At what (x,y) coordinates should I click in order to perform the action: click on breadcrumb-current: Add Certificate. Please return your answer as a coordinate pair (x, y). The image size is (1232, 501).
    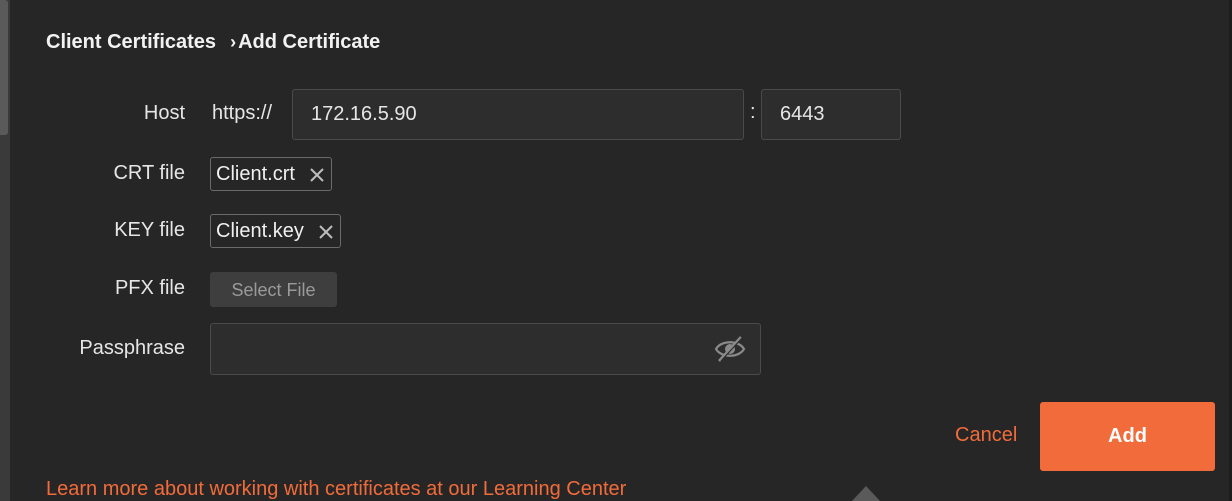
    Looking at the image, I should click on (309, 42).